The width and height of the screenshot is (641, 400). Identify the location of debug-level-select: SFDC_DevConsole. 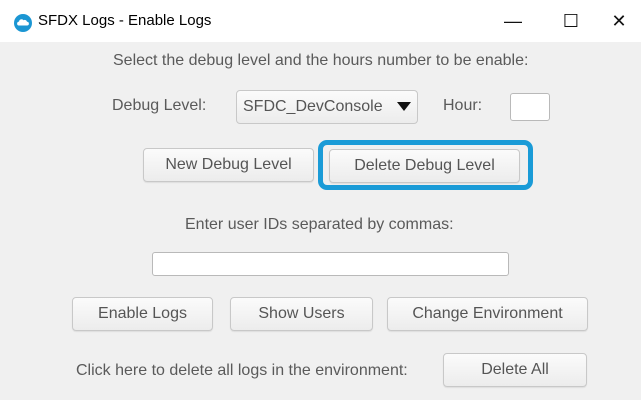
(327, 107).